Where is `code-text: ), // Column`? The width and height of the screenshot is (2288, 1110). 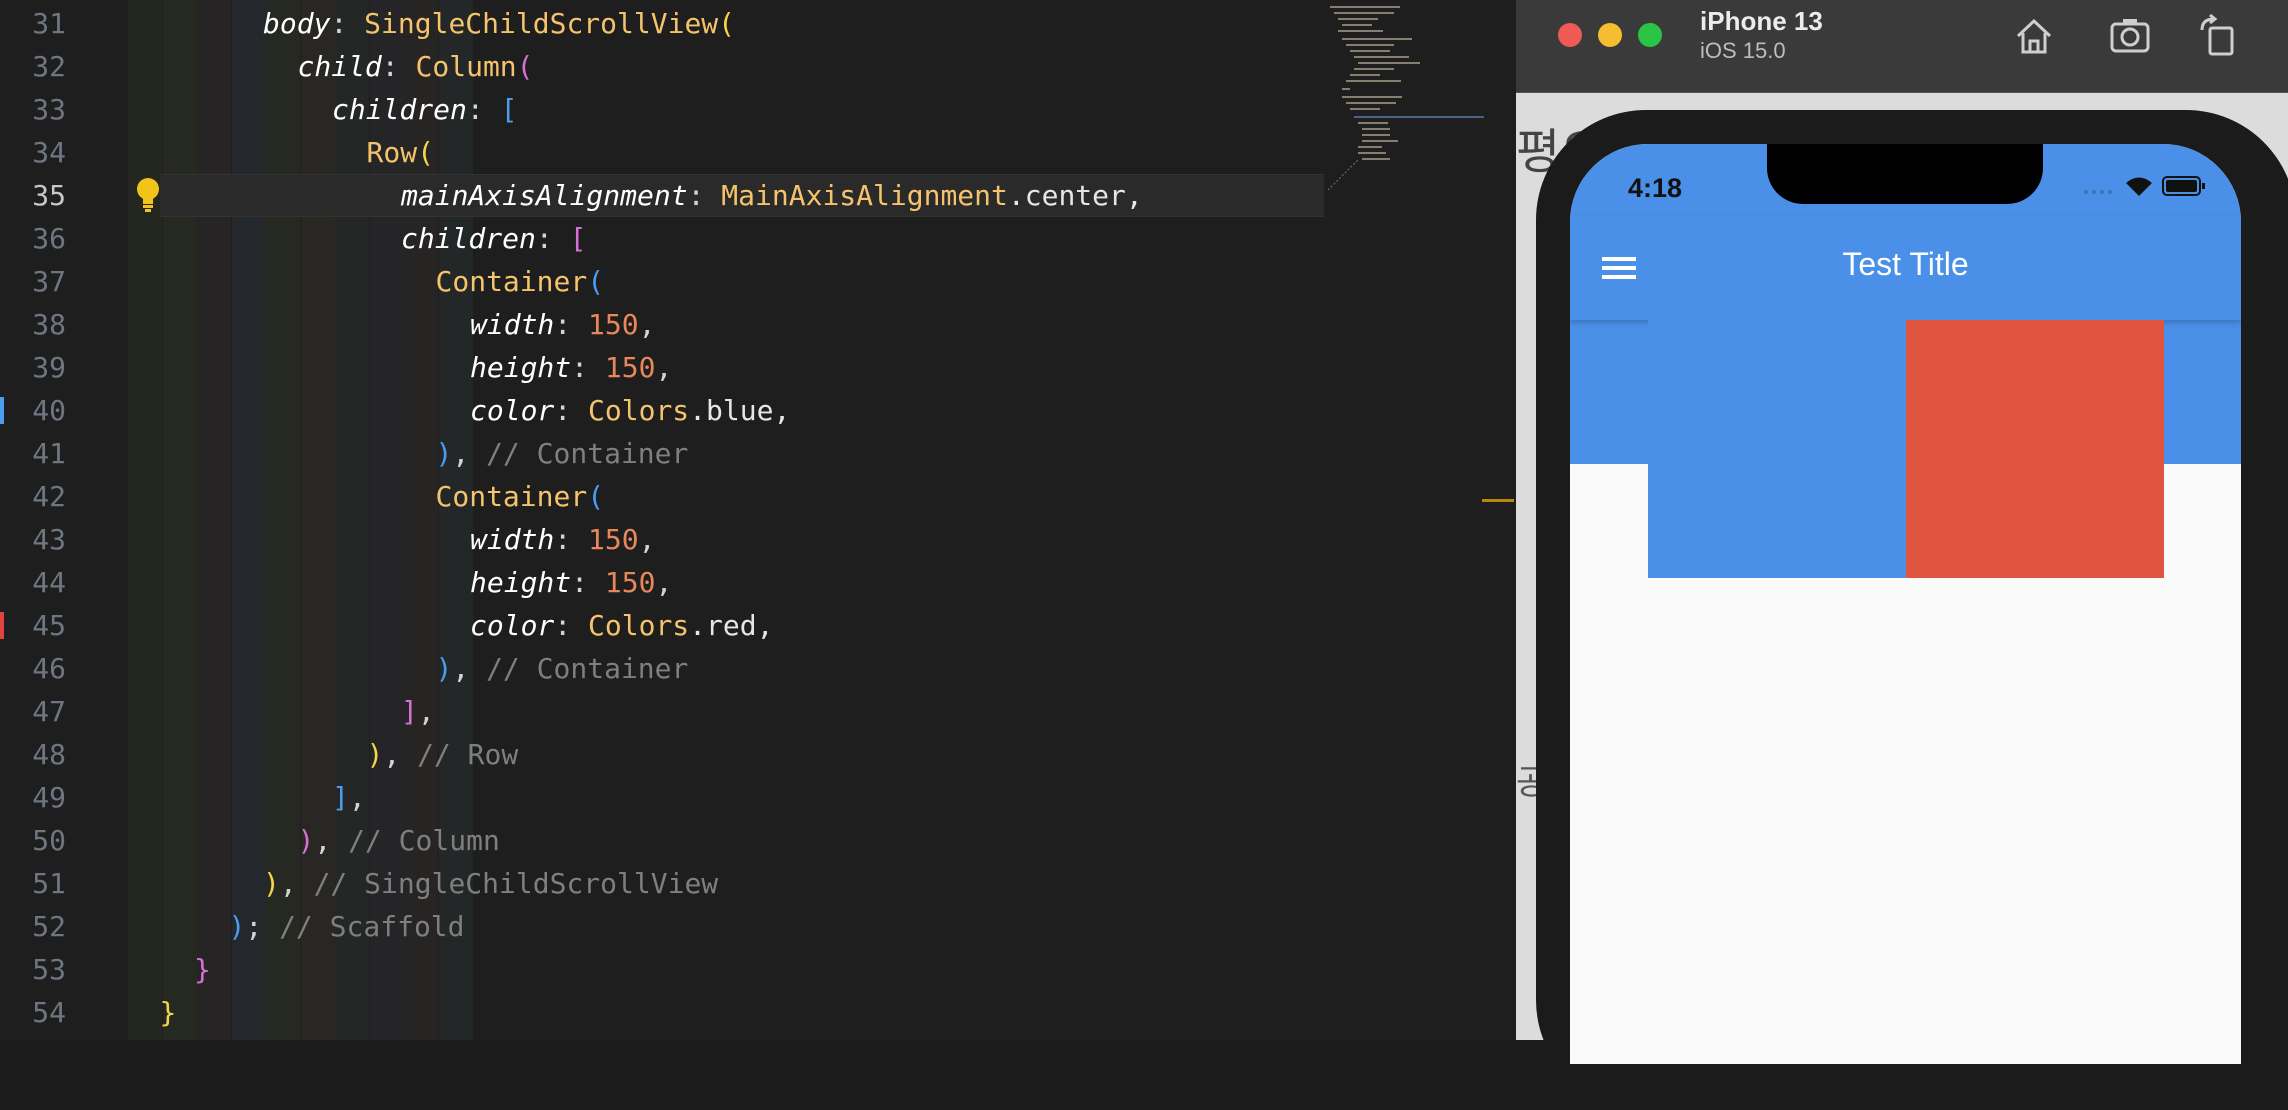
code-text: ), // Column is located at coordinates (399, 840).